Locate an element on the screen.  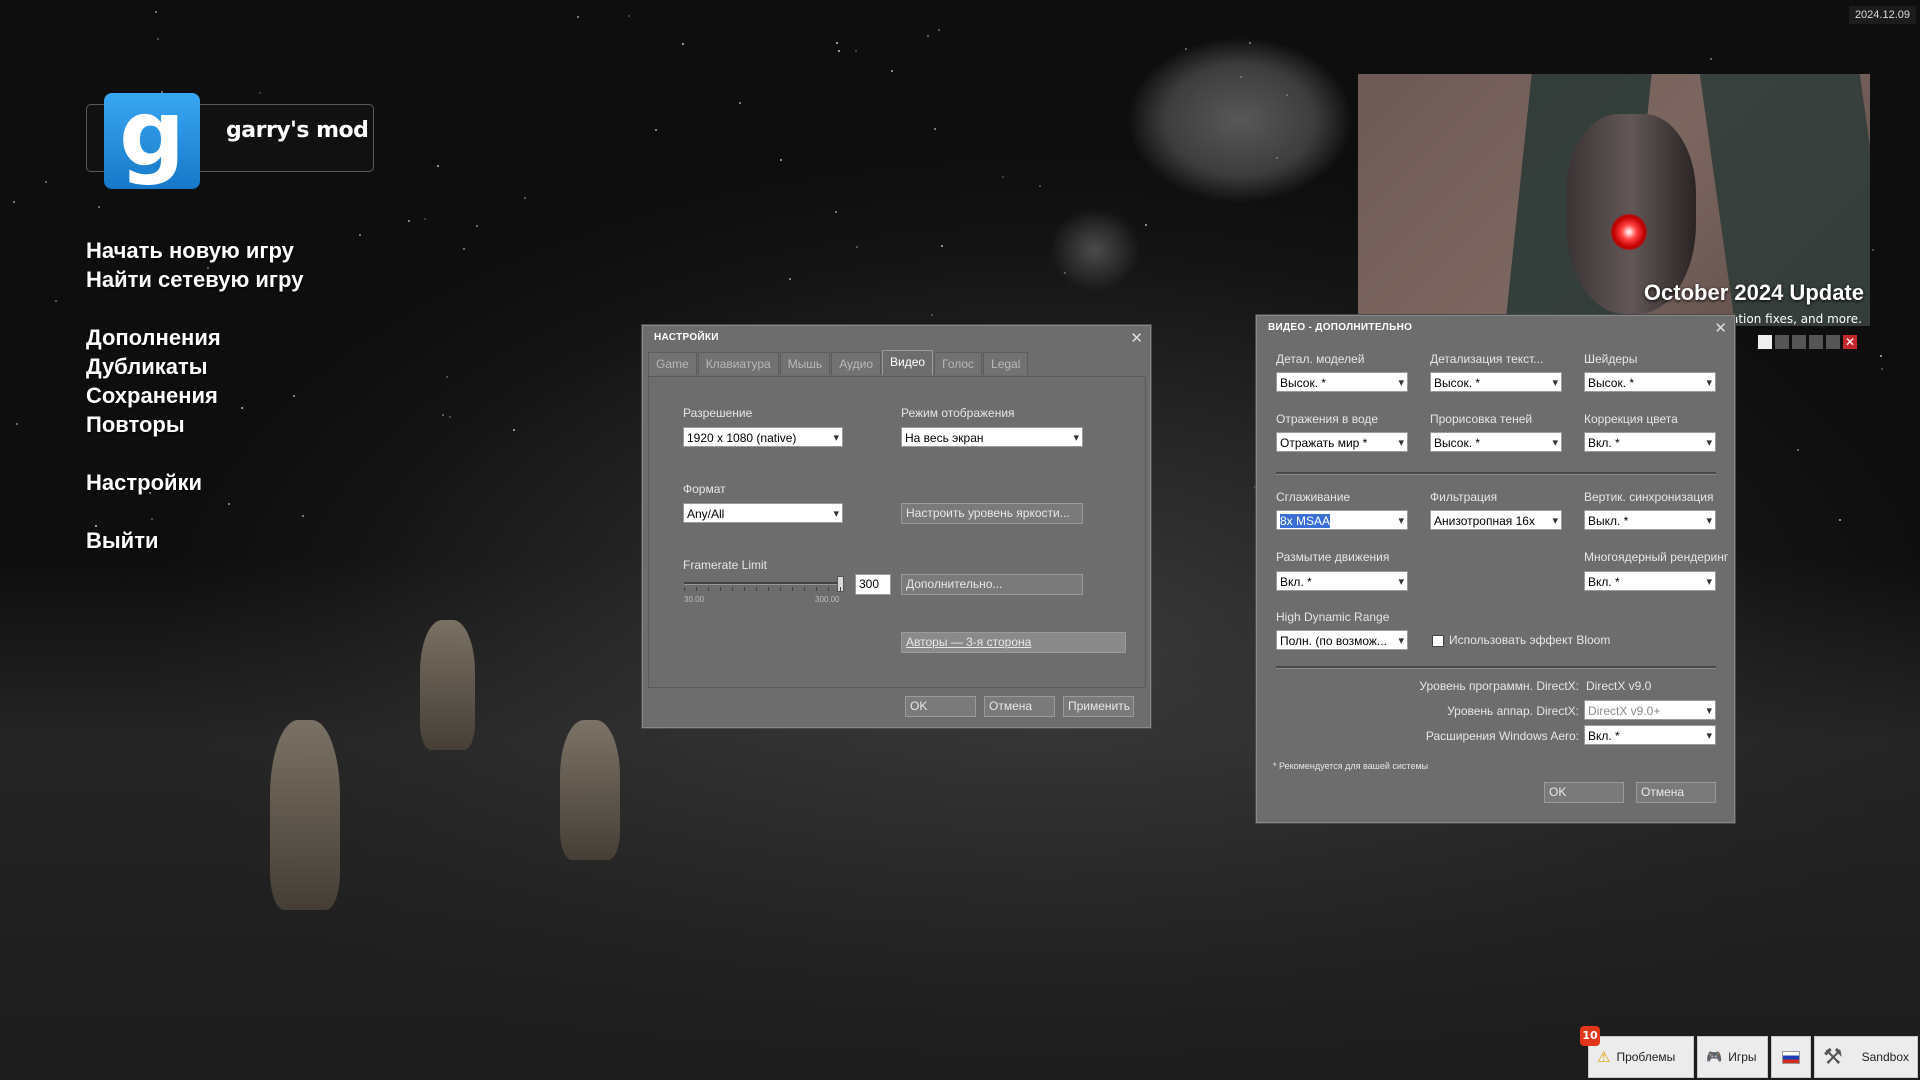
format-select: Any/All is located at coordinates (763, 513).